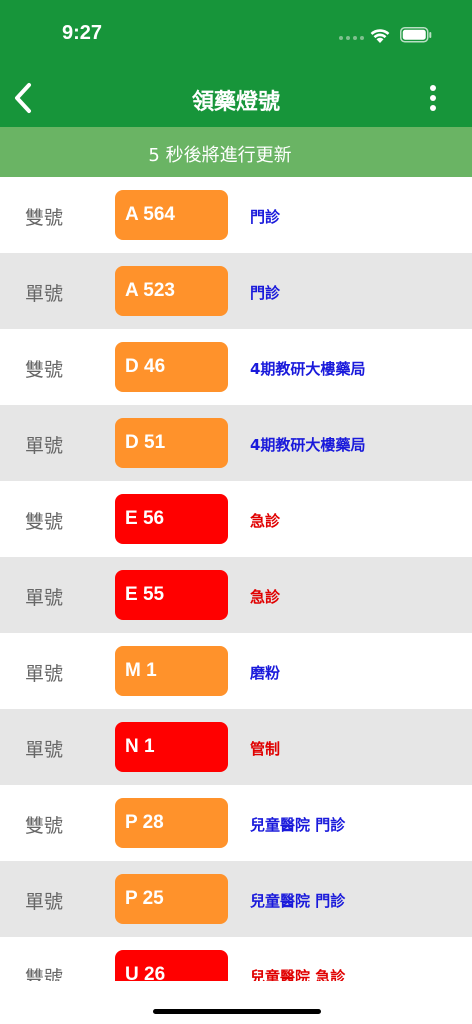 This screenshot has height=1024, width=472. Describe the element at coordinates (236, 291) in the screenshot. I see `list-item: 單號 A 523 門診` at that location.